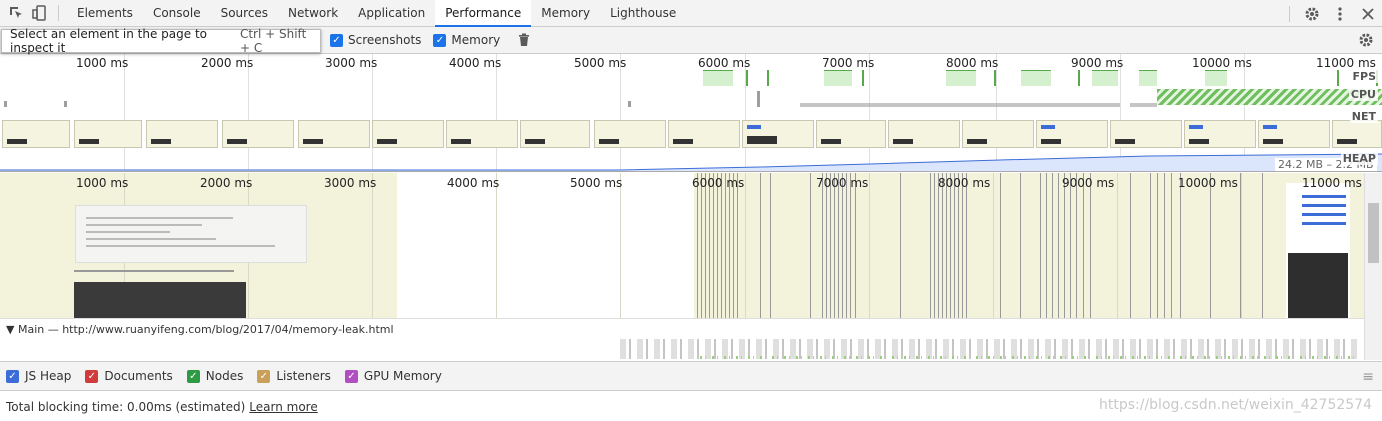  I want to click on counter-nodes: ✓ Nodes, so click(215, 376).